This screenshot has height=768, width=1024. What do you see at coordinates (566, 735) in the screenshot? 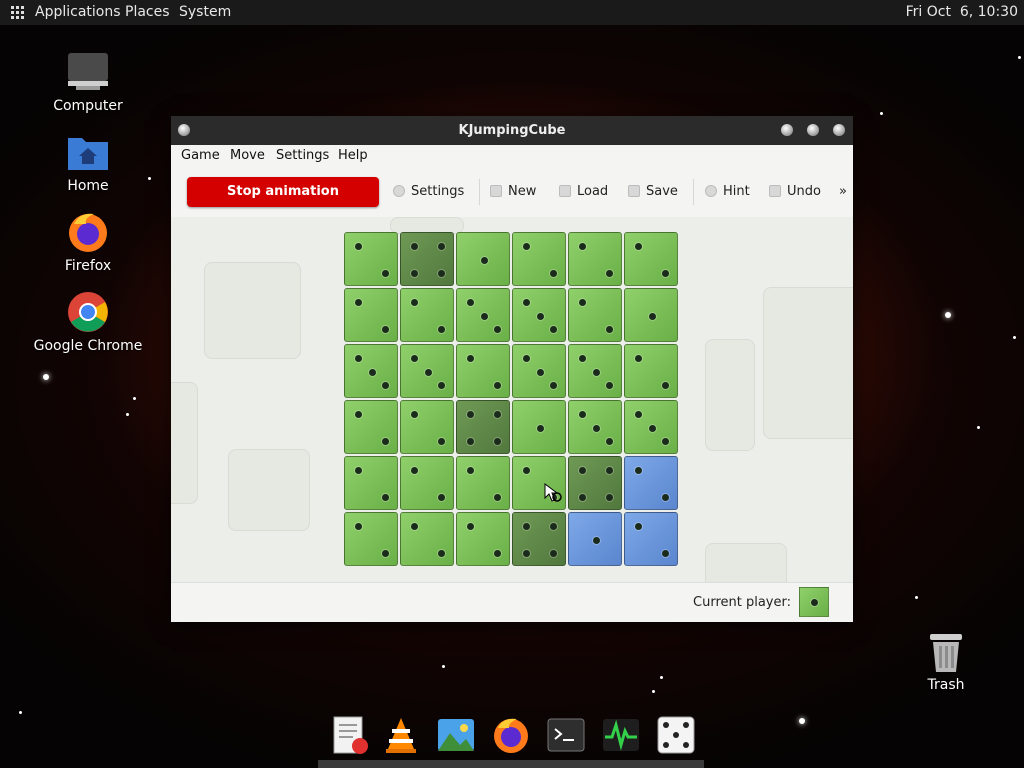
I see `terminal-icon` at bounding box center [566, 735].